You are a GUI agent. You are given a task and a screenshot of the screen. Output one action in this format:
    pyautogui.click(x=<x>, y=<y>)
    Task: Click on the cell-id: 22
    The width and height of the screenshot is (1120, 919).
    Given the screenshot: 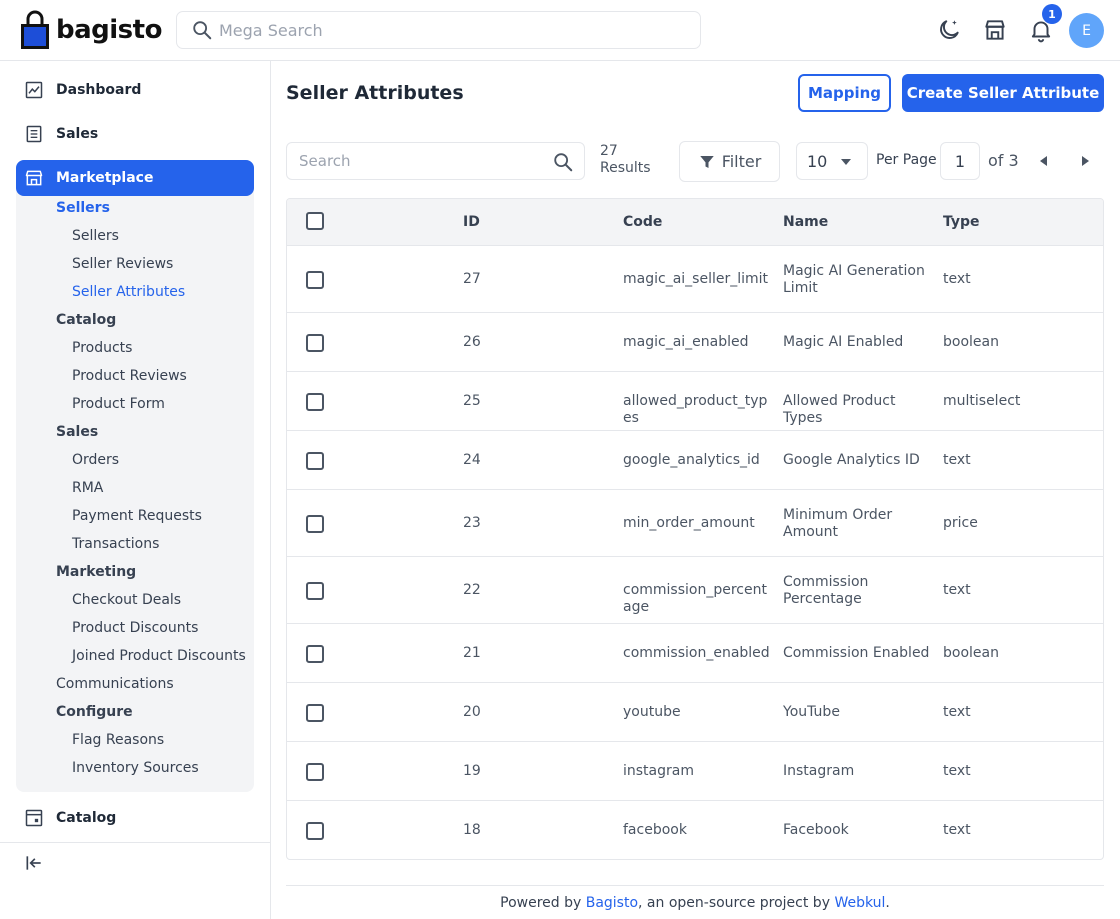 What is the action you would take?
    pyautogui.click(x=472, y=589)
    